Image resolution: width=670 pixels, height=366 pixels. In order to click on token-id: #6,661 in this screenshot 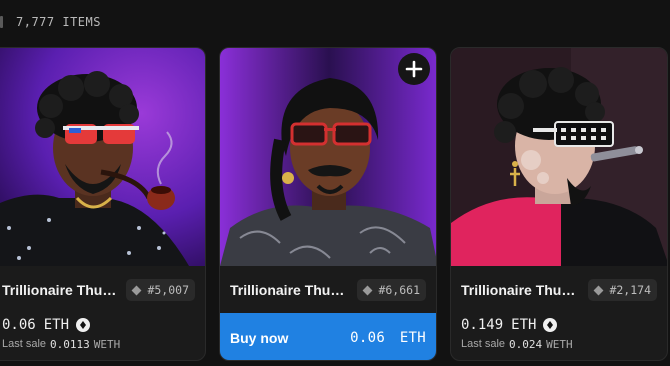, I will do `click(399, 290)`.